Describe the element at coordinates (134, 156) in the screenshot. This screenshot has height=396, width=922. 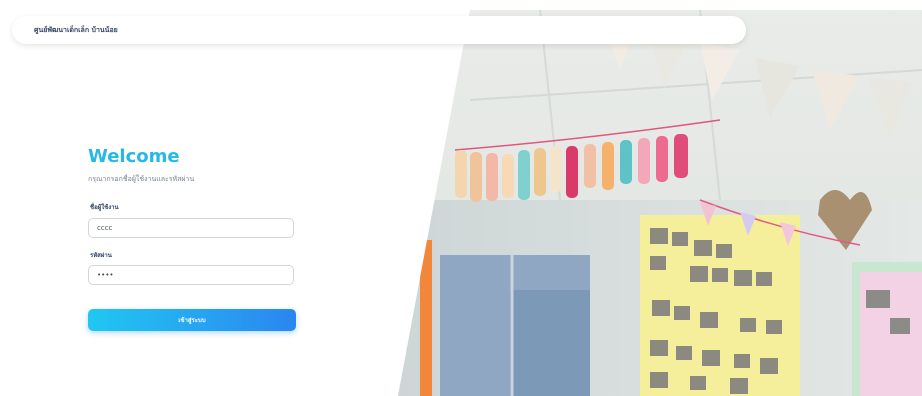
I see `welcome-title: Welcome` at that location.